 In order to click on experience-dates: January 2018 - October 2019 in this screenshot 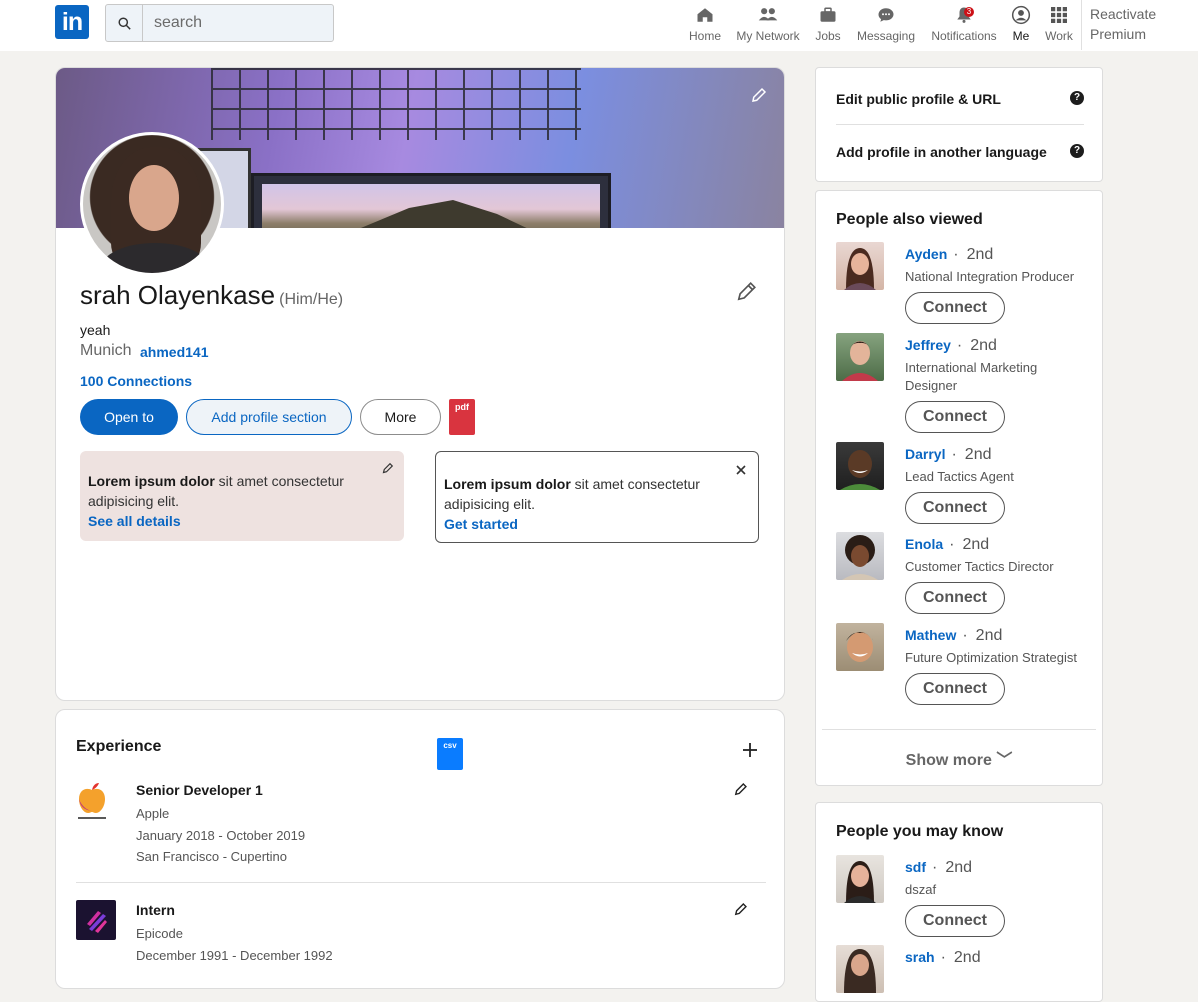, I will do `click(221, 835)`.